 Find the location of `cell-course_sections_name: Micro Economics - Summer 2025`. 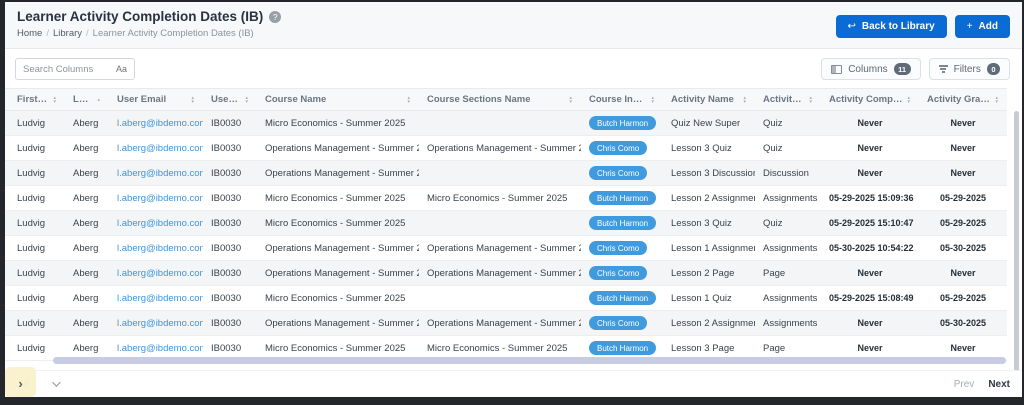

cell-course_sections_name: Micro Economics - Summer 2025 is located at coordinates (500, 198).